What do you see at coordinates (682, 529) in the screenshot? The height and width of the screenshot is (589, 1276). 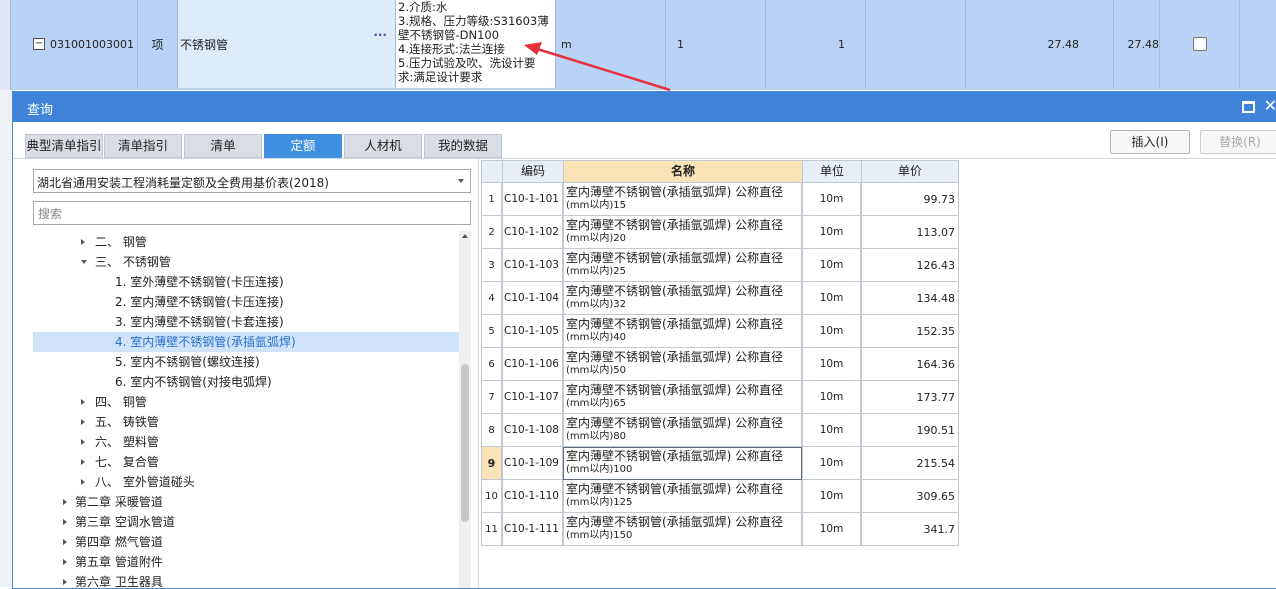 I see `quota-name-cell: 室内薄壁不锈钢管(承插氩弧焊) 公称直径 (mm以内)150` at bounding box center [682, 529].